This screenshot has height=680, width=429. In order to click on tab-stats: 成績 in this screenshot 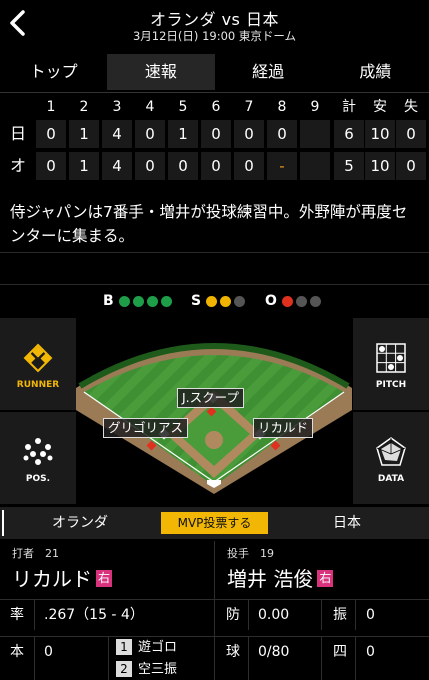, I will do `click(375, 72)`.